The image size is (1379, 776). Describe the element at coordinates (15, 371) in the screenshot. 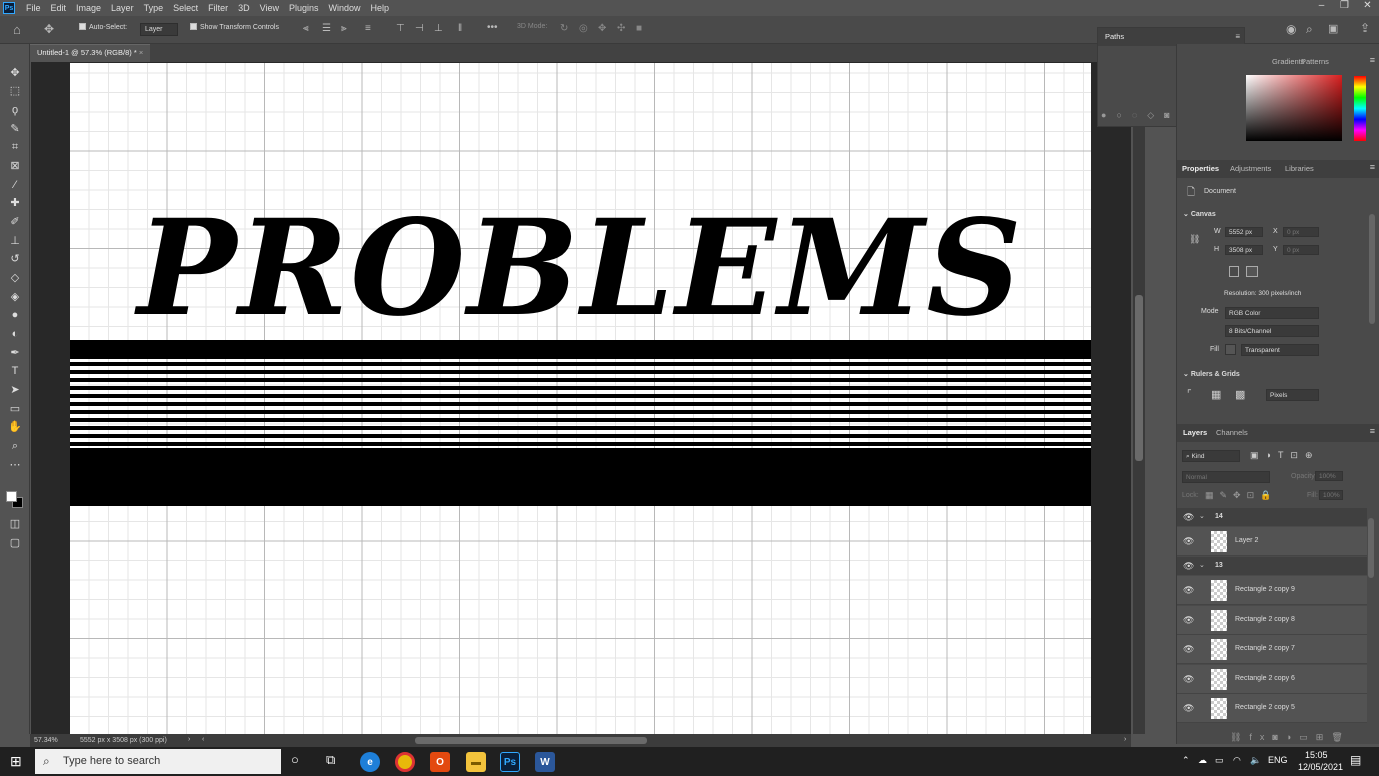

I see `type-tool-icon: T` at that location.